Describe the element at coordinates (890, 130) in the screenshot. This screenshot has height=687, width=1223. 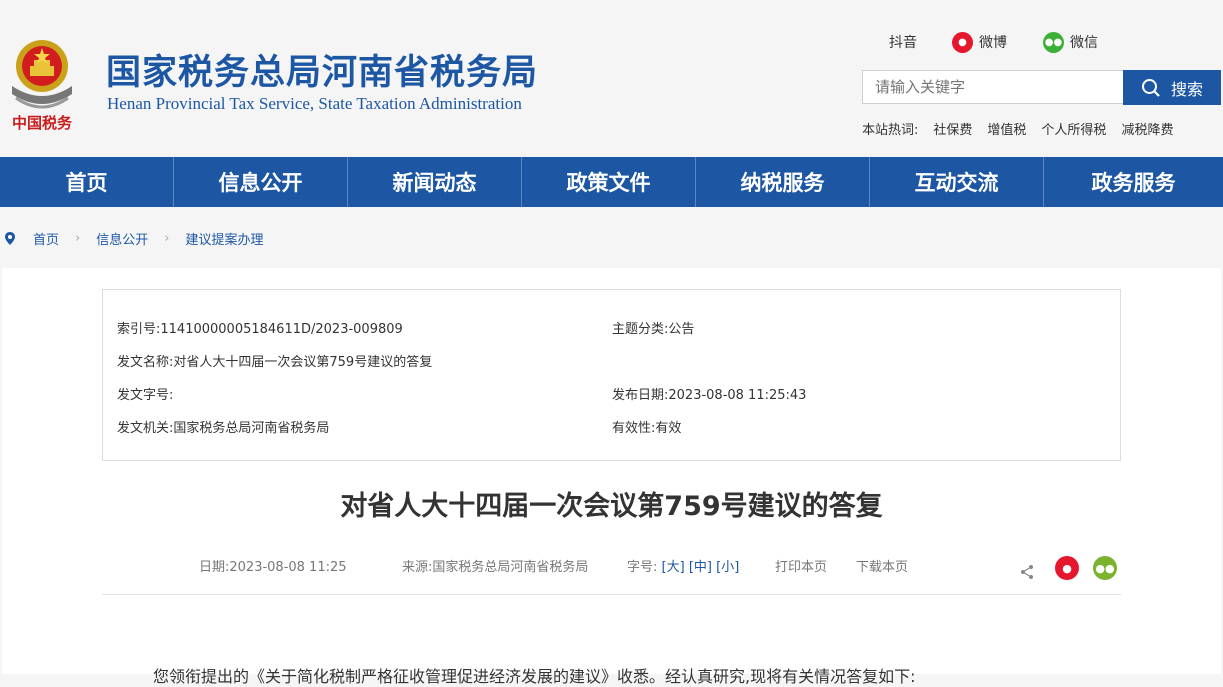
I see `hot-words-label: 本站热词:` at that location.